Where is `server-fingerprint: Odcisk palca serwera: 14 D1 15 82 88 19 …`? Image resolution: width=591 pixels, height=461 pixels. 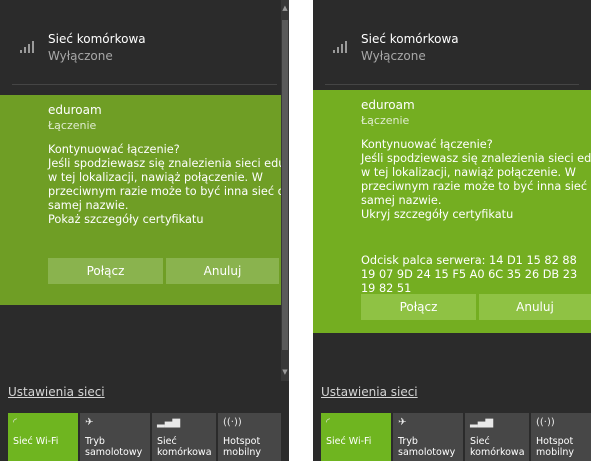 server-fingerprint: Odcisk palca serwera: 14 D1 15 82 88 19 … is located at coordinates (469, 274).